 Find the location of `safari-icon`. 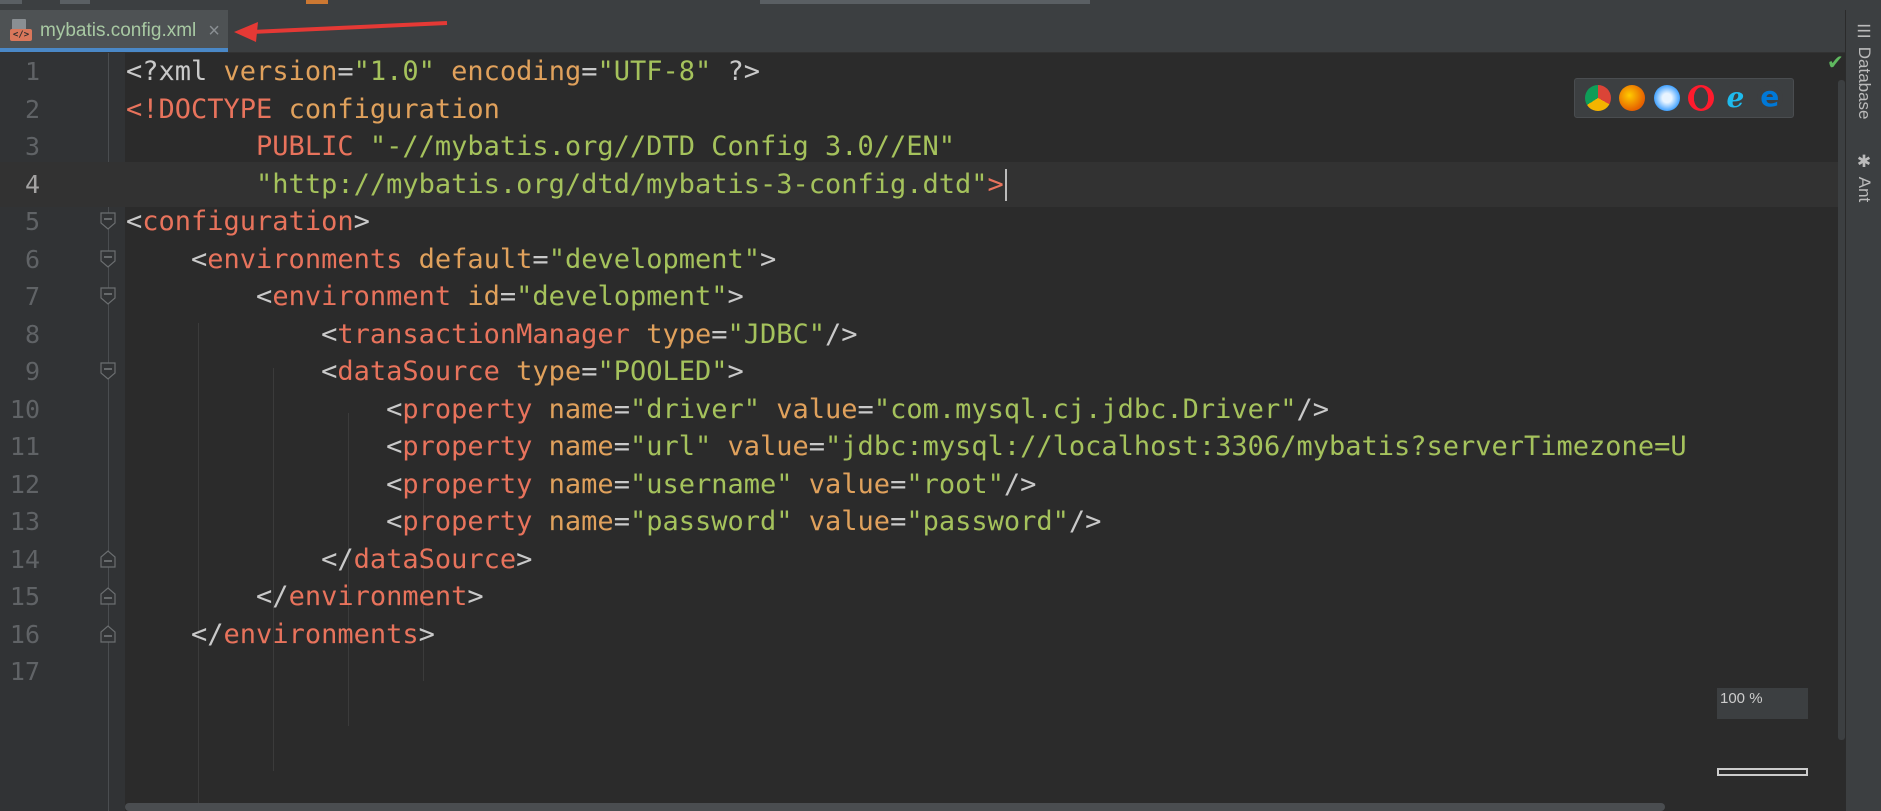

safari-icon is located at coordinates (1666, 98).